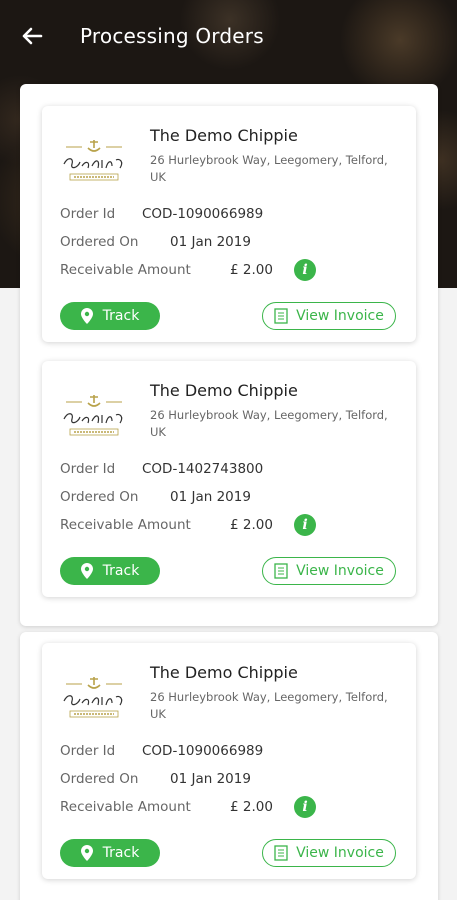 The height and width of the screenshot is (900, 457). What do you see at coordinates (172, 36) in the screenshot?
I see `page-title: Processing Orders` at bounding box center [172, 36].